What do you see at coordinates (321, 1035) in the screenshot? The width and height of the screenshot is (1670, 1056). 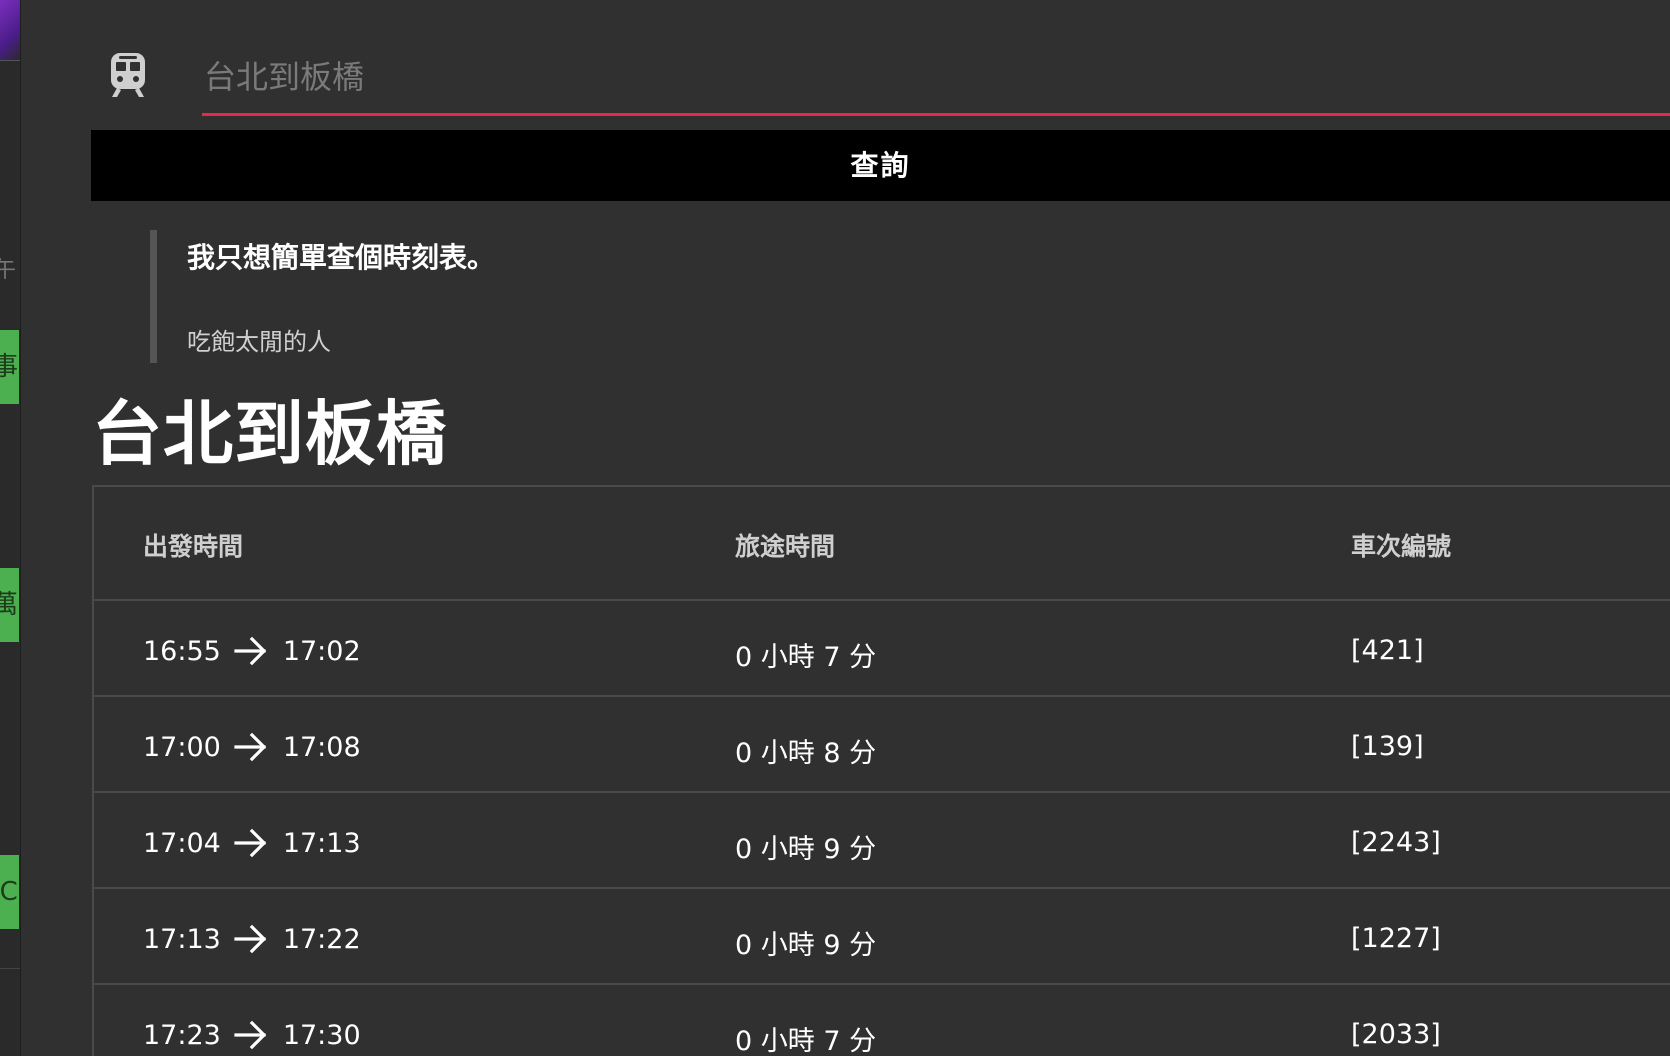 I see `arrival-time: 17:30` at bounding box center [321, 1035].